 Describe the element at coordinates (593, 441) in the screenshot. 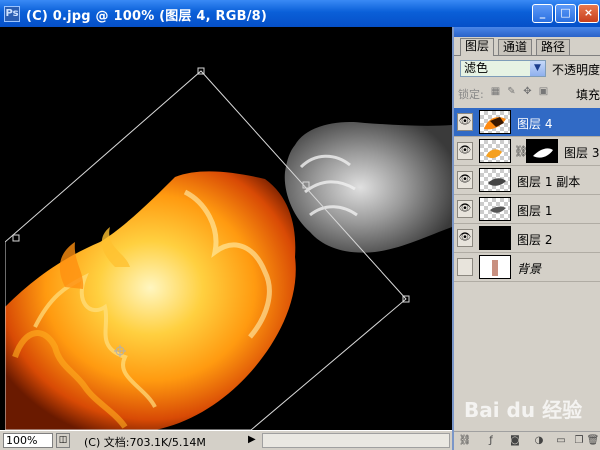

I see `delete-layer-icon: 🗑` at that location.